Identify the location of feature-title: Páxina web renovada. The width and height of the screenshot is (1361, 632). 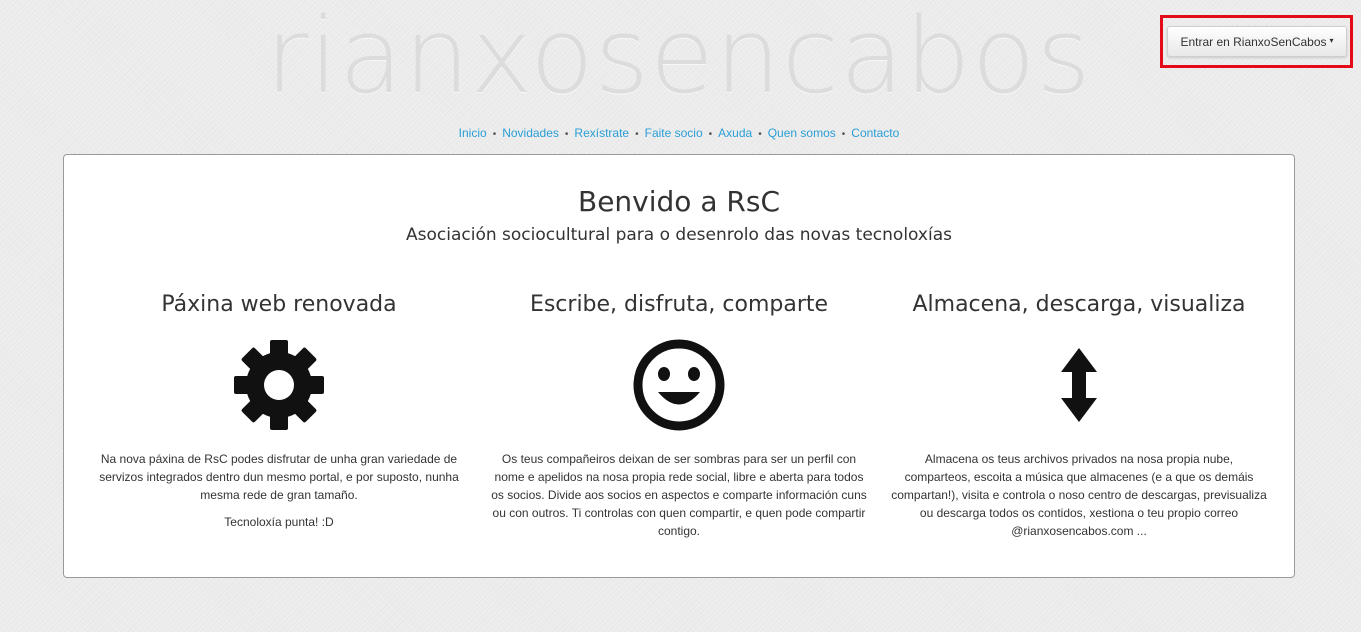
(279, 304).